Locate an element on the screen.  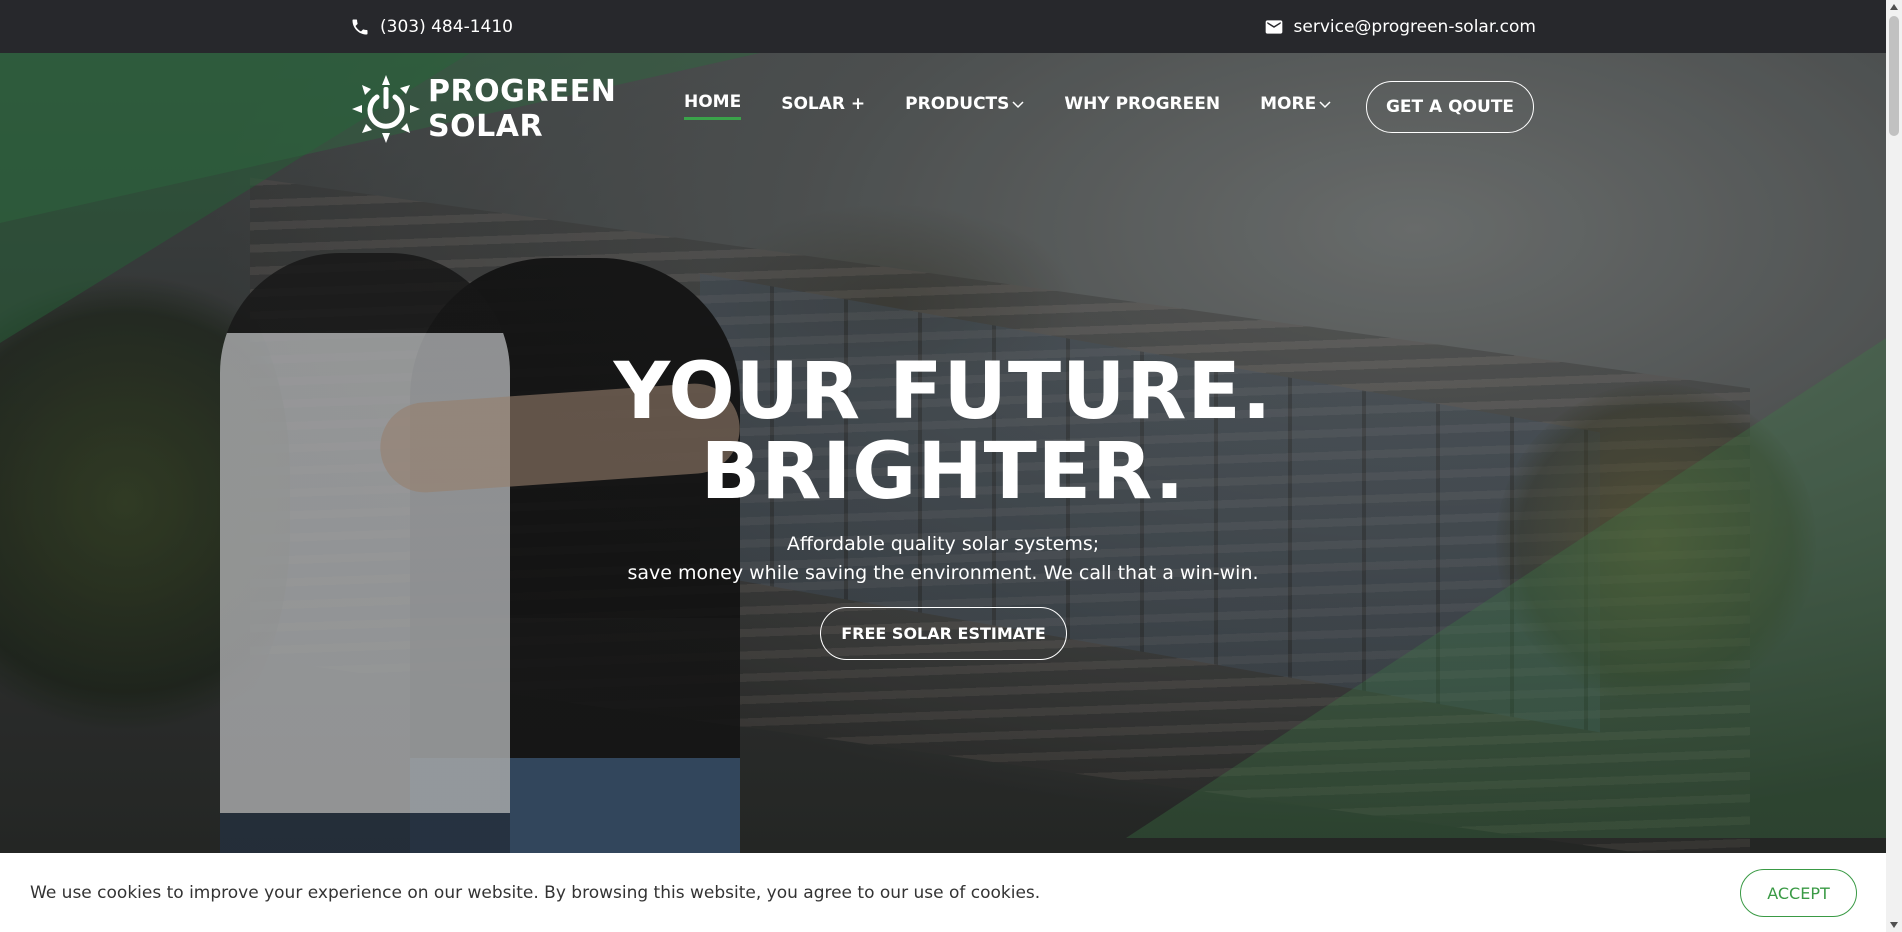
scroll-down-arrow-icon is located at coordinates (1894, 925).